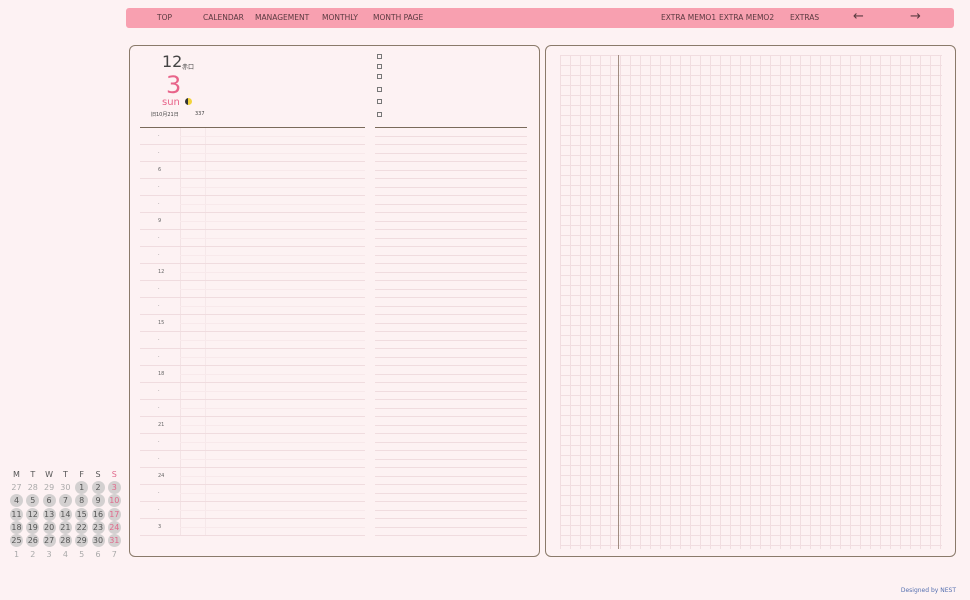 Image resolution: width=970 pixels, height=600 pixels. I want to click on timeline-row: 3, so click(252, 527).